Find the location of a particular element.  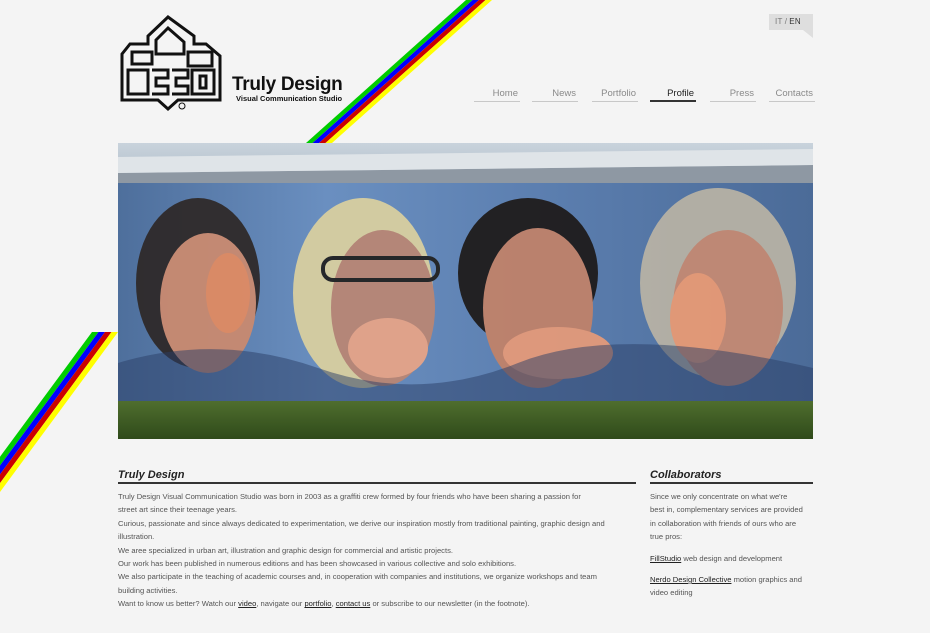

about-line: illustration. is located at coordinates (136, 537).